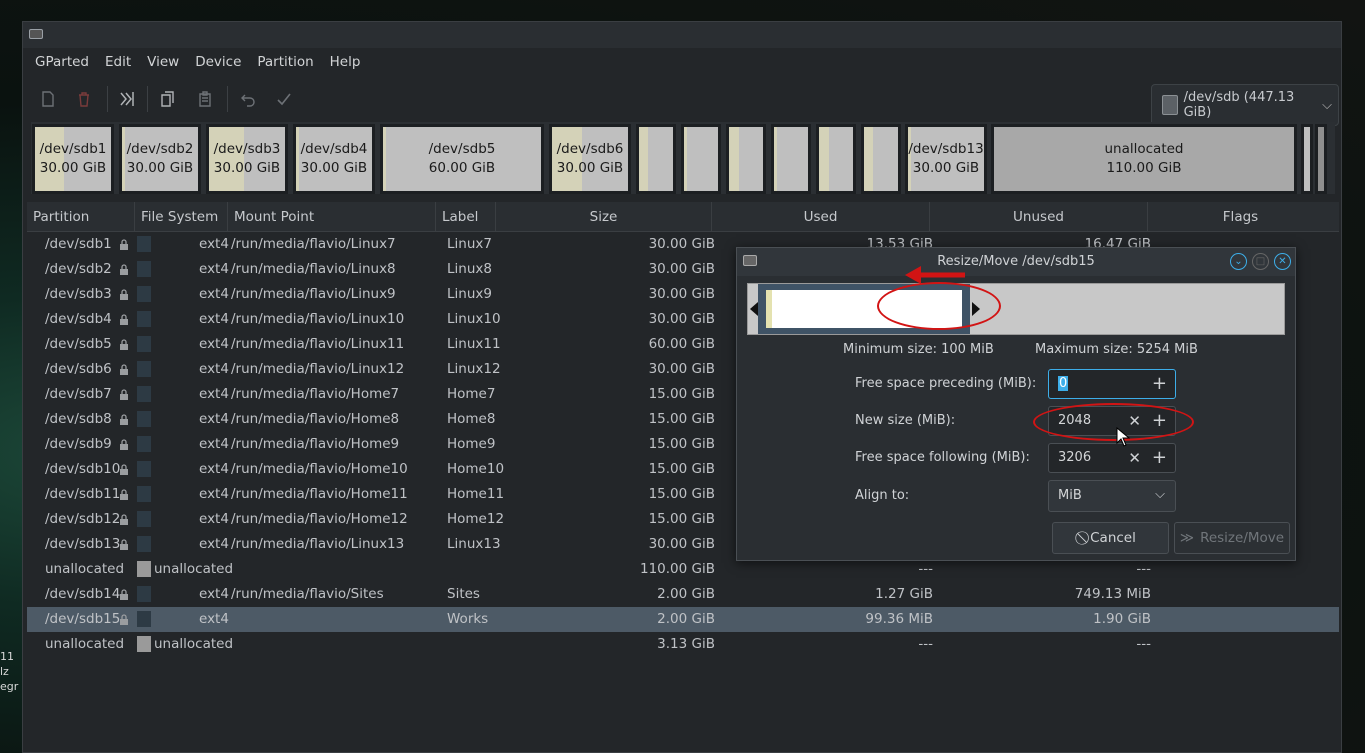 The image size is (1365, 753). Describe the element at coordinates (1282, 261) in the screenshot. I see `close-icon: ✕` at that location.